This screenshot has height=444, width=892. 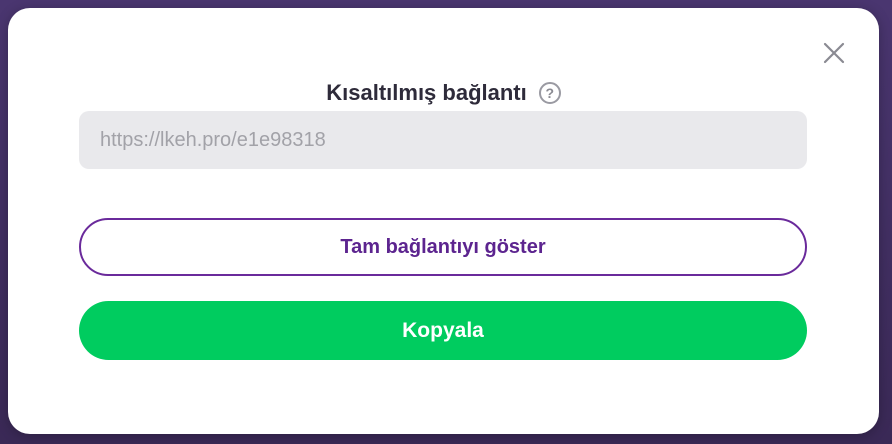 I want to click on show-full-link-label: Tam bağlantıyı göster, so click(x=443, y=246).